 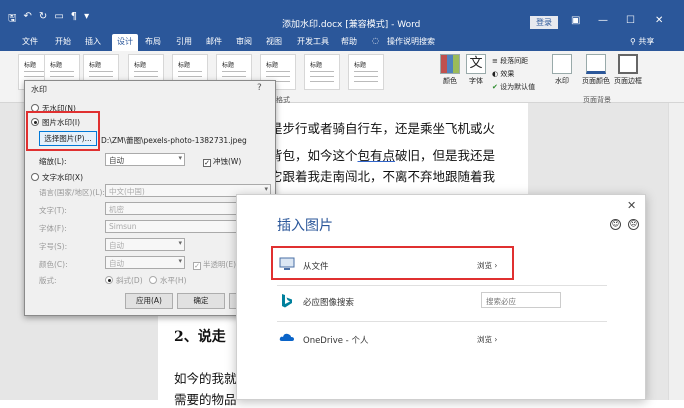 I want to click on onedrive-icon, so click(x=286, y=337).